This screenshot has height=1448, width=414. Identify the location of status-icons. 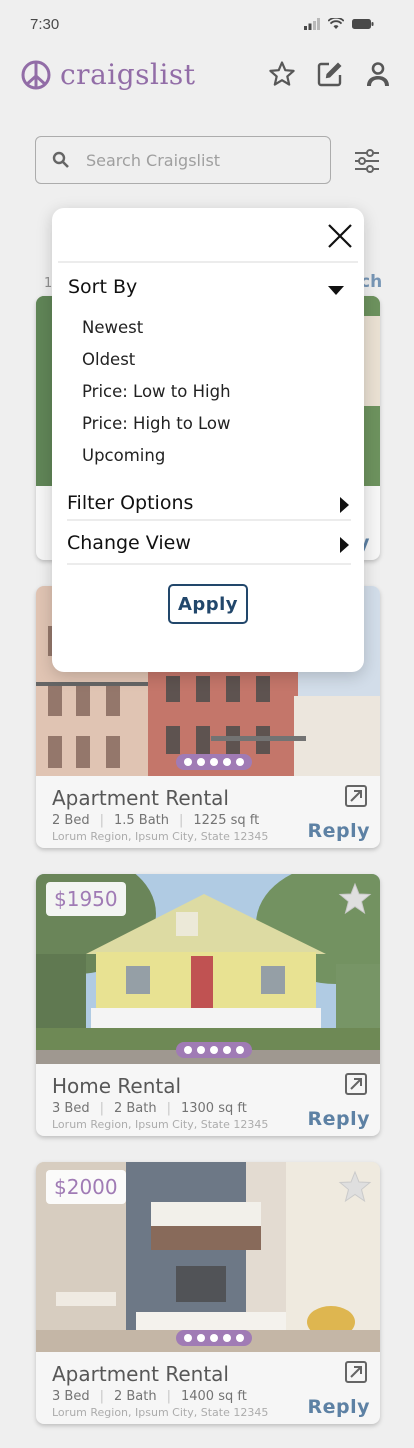
(339, 24).